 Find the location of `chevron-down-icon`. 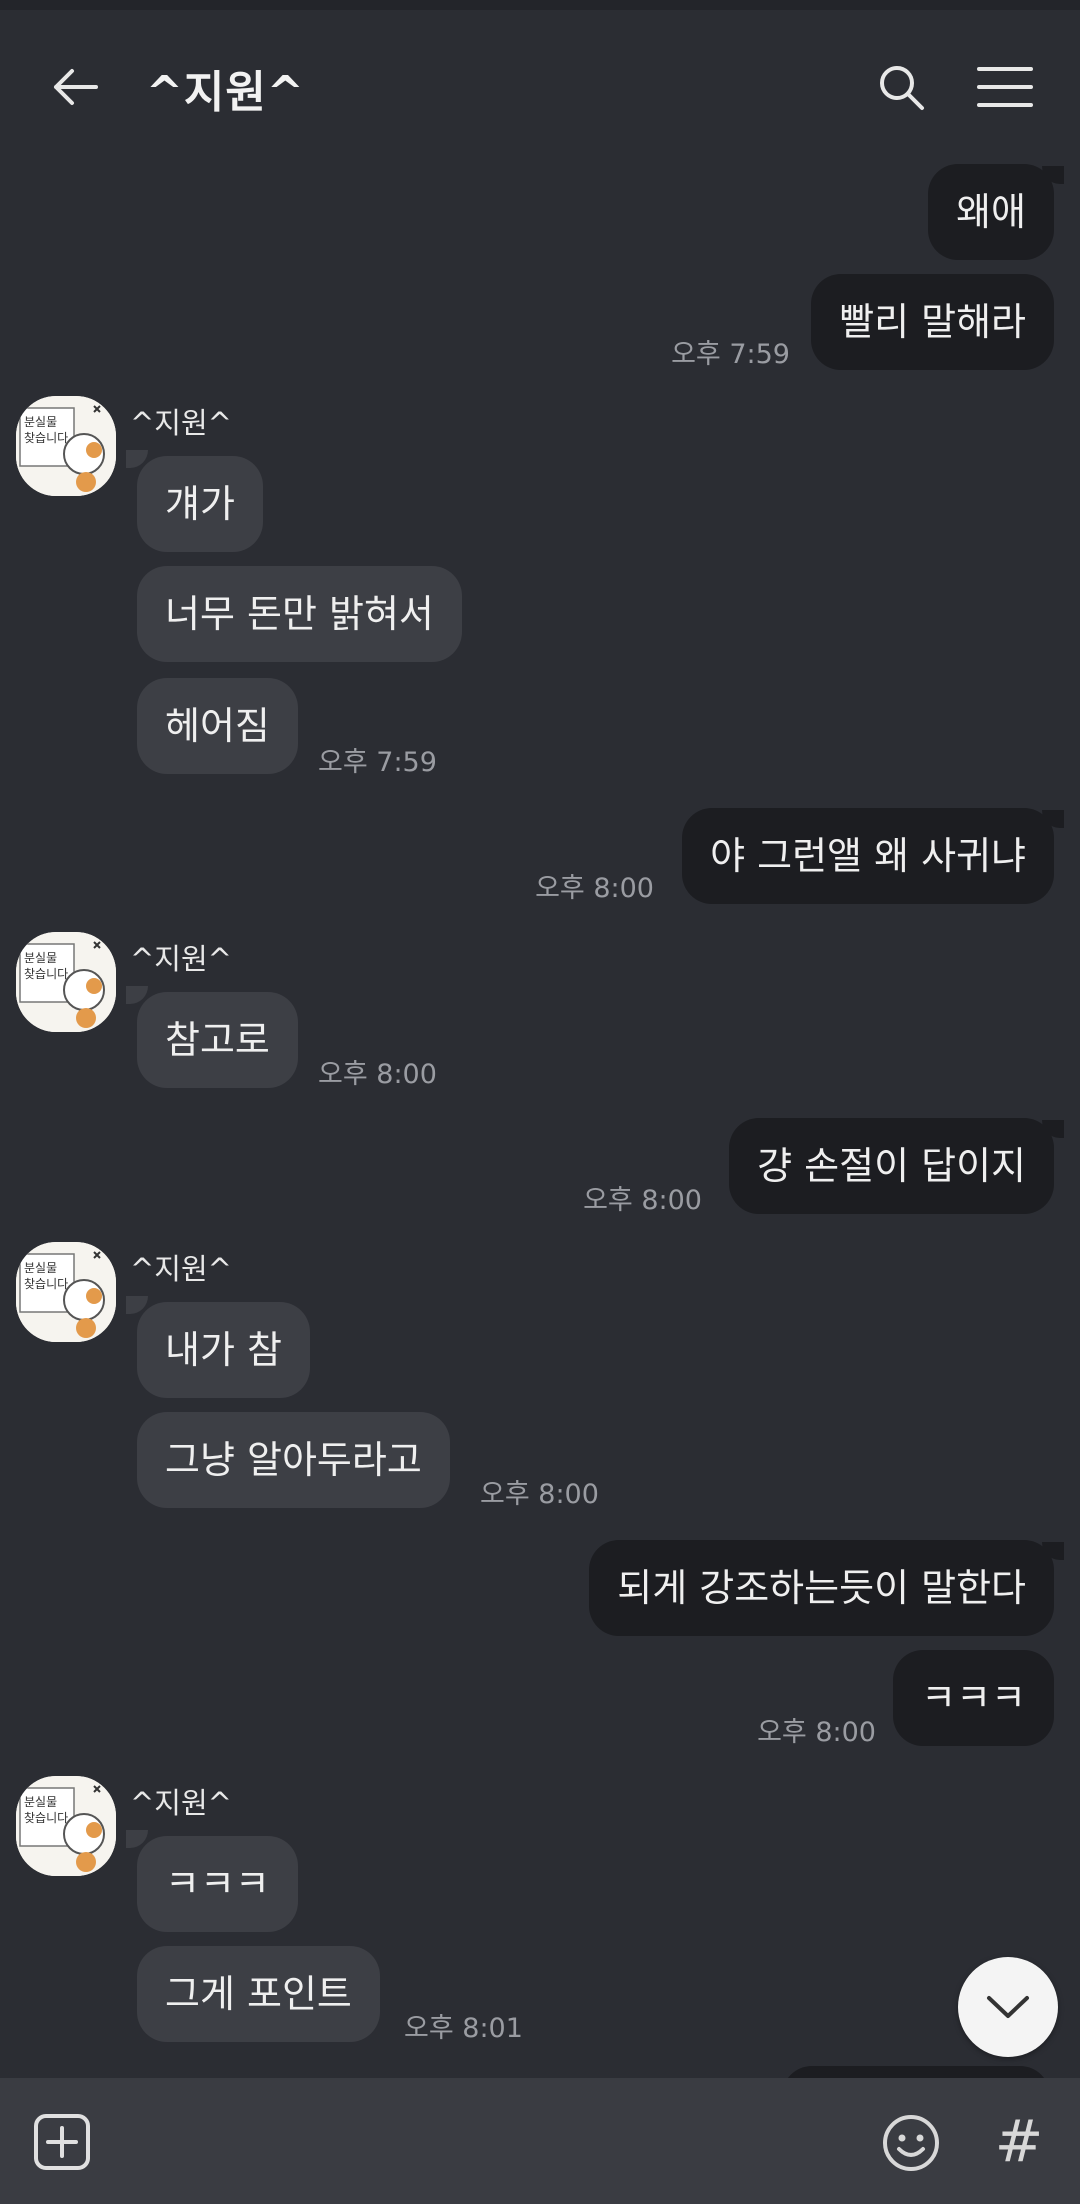

chevron-down-icon is located at coordinates (1008, 2007).